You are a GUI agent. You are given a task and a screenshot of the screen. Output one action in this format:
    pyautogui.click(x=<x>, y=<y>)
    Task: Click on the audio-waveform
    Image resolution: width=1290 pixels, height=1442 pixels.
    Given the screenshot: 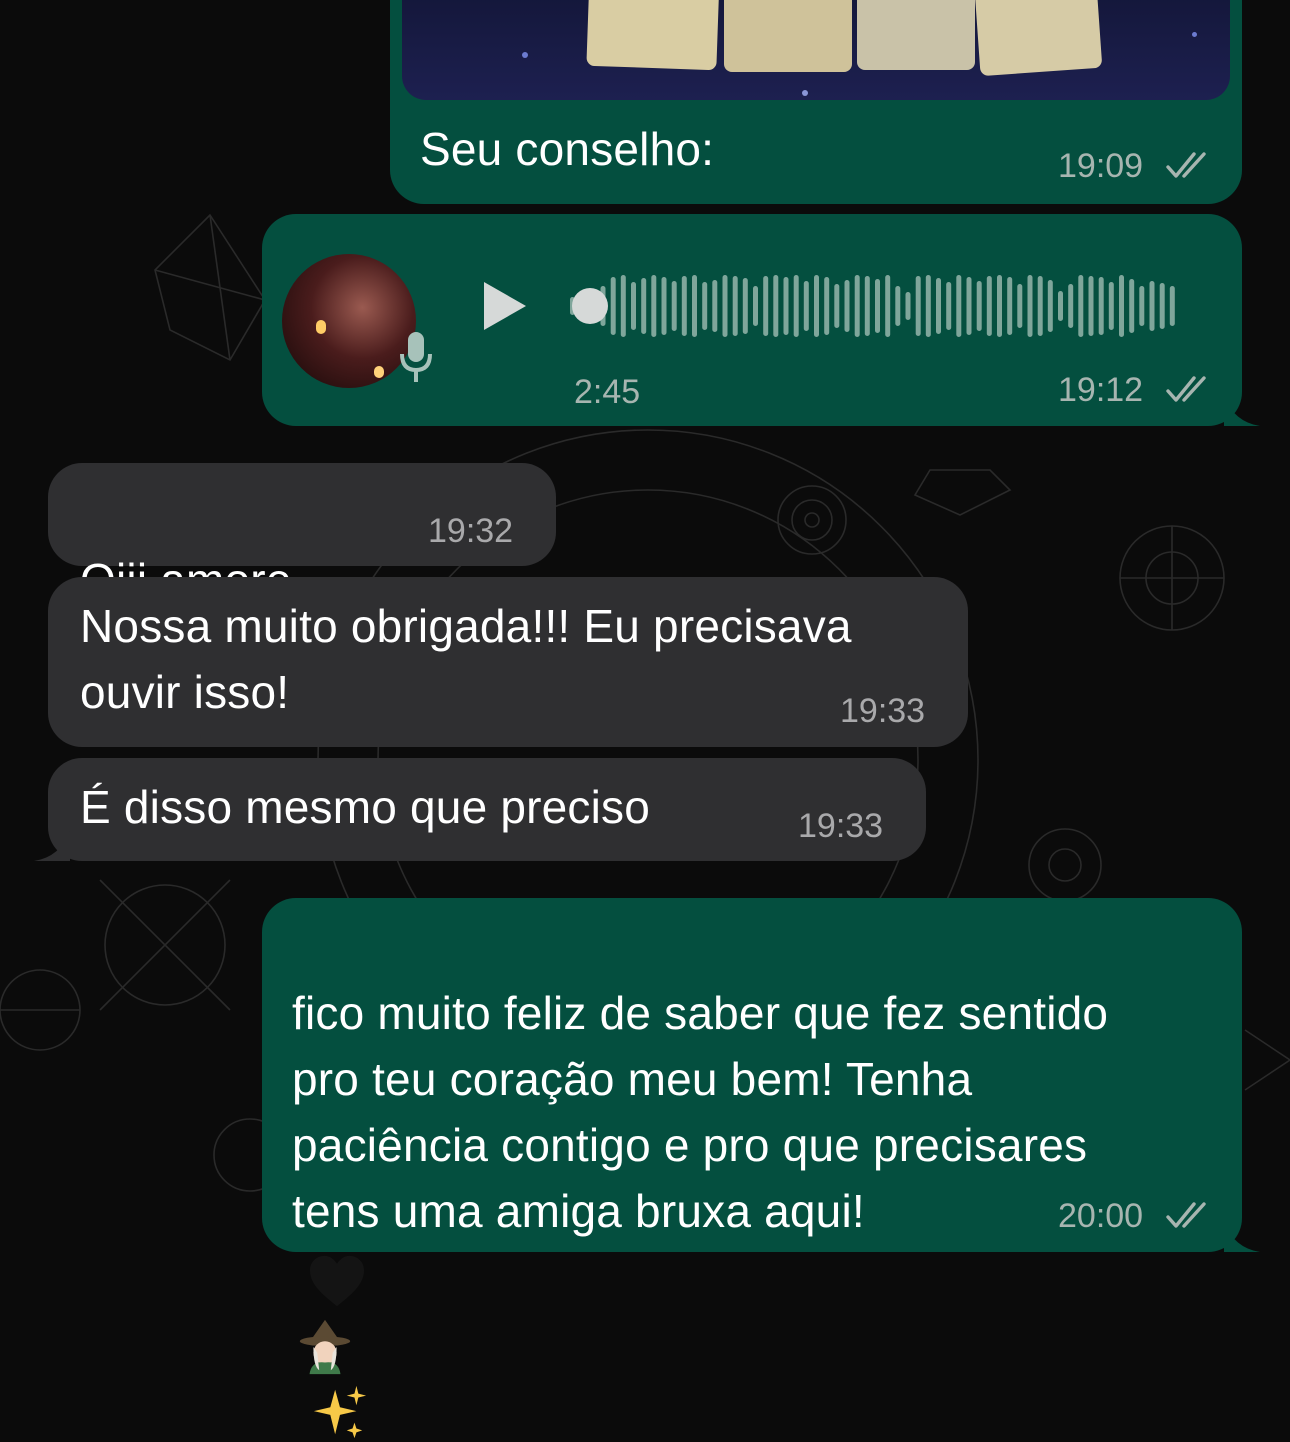 What is the action you would take?
    pyautogui.click(x=876, y=306)
    